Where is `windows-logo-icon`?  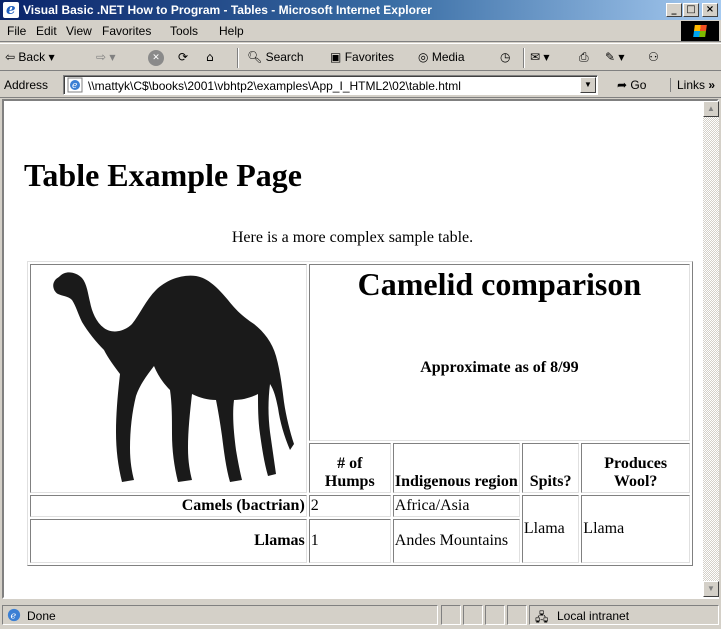 windows-logo-icon is located at coordinates (700, 31).